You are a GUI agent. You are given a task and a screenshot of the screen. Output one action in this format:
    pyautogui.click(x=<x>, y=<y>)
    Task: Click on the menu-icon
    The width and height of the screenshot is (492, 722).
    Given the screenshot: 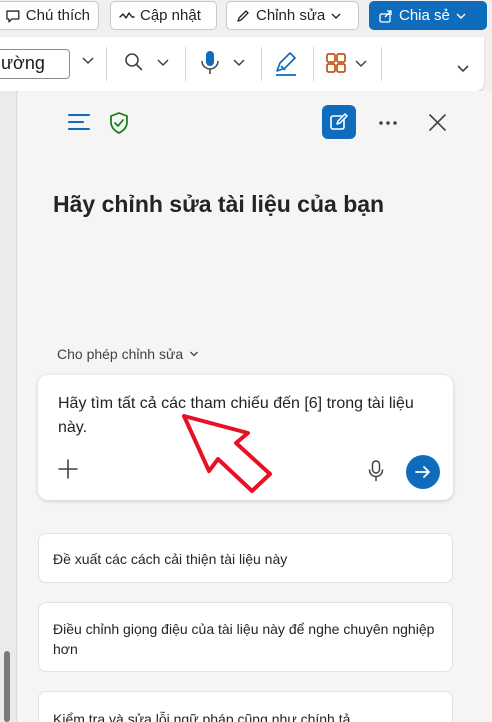 What is the action you would take?
    pyautogui.click(x=79, y=122)
    